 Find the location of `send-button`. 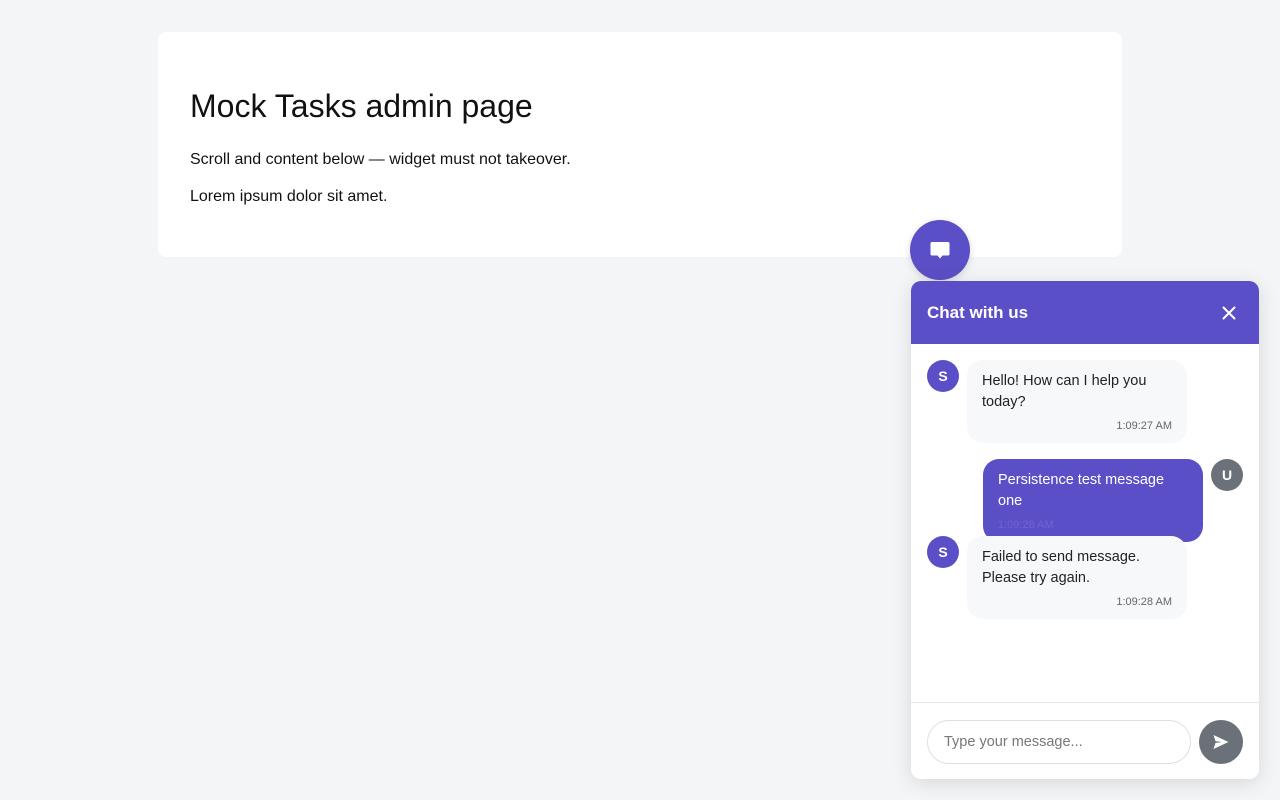

send-button is located at coordinates (1221, 742).